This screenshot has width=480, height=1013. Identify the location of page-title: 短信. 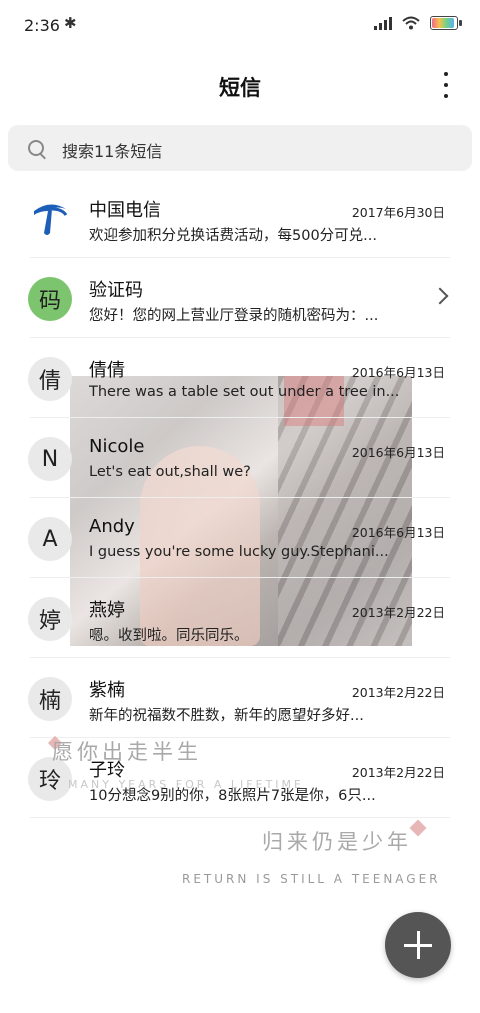
(240, 88).